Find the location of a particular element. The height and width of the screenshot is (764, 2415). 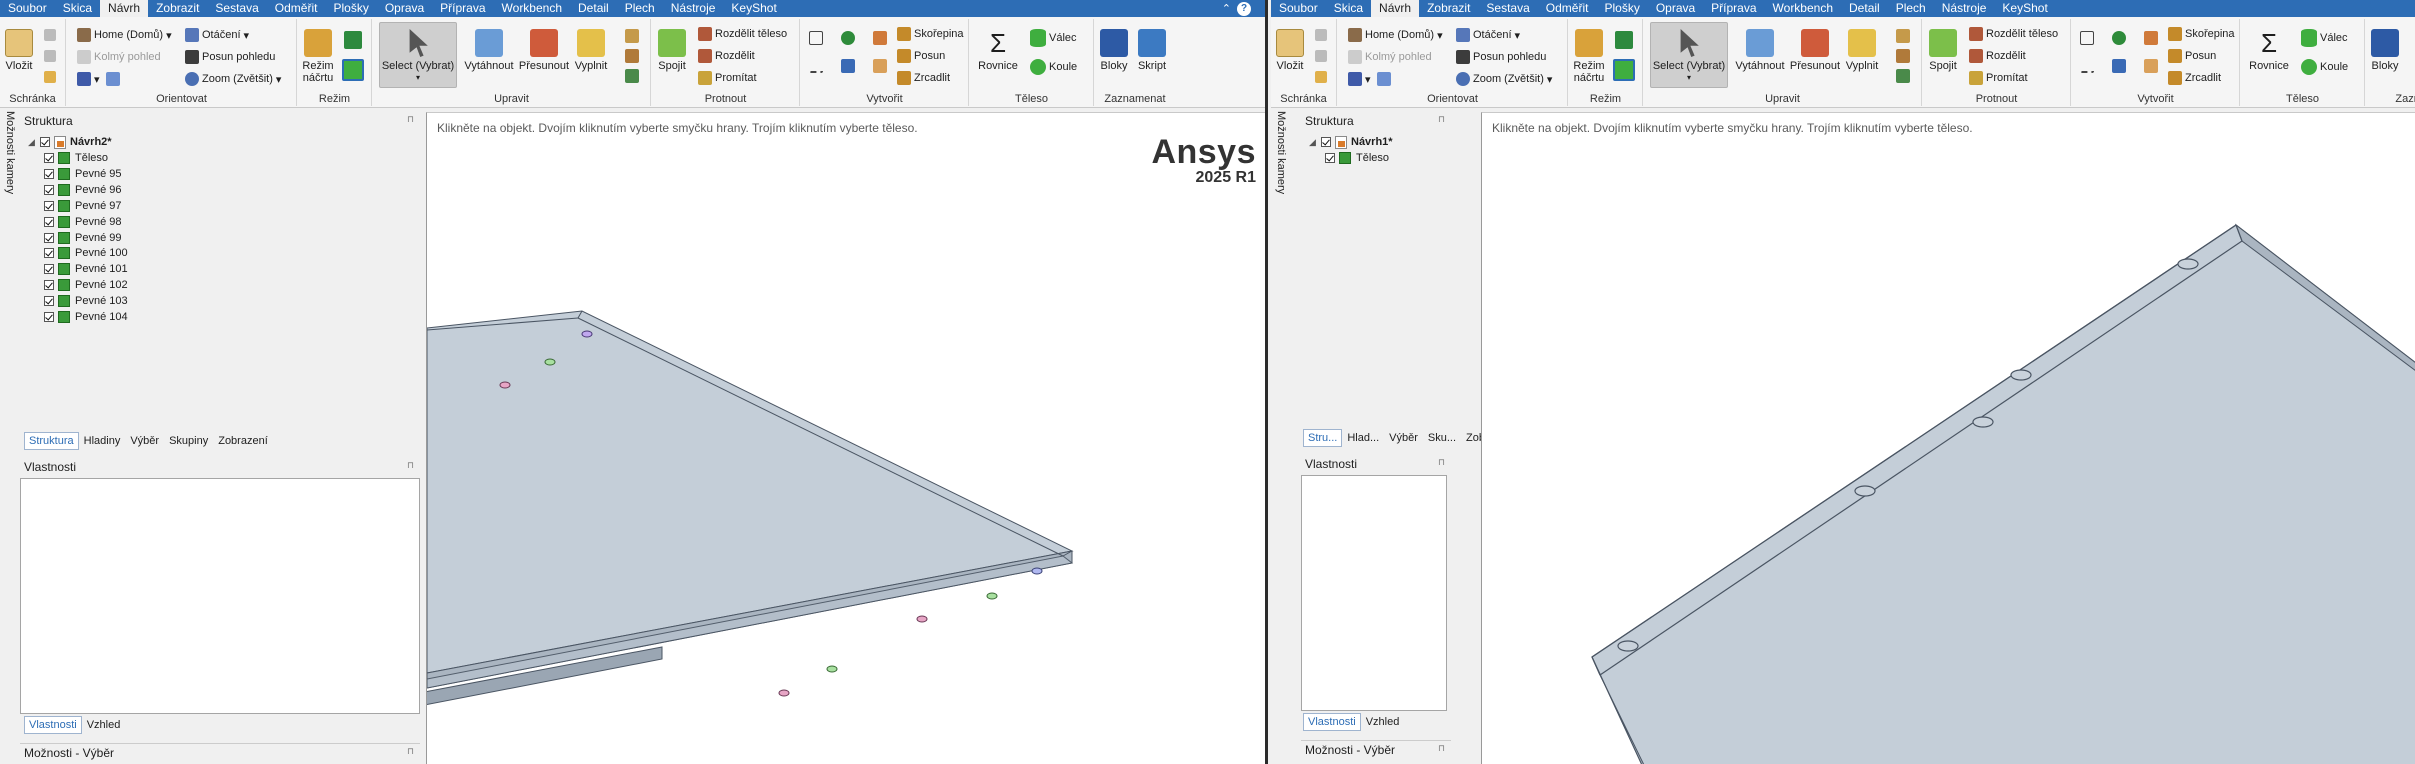

axis-icon is located at coordinates (848, 66).